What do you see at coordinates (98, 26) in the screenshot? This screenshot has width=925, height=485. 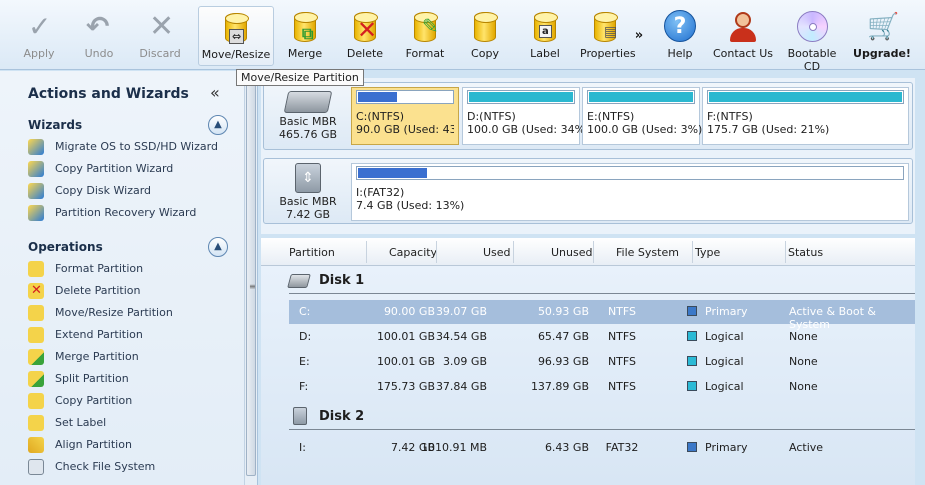 I see `undo-icon: ↶` at bounding box center [98, 26].